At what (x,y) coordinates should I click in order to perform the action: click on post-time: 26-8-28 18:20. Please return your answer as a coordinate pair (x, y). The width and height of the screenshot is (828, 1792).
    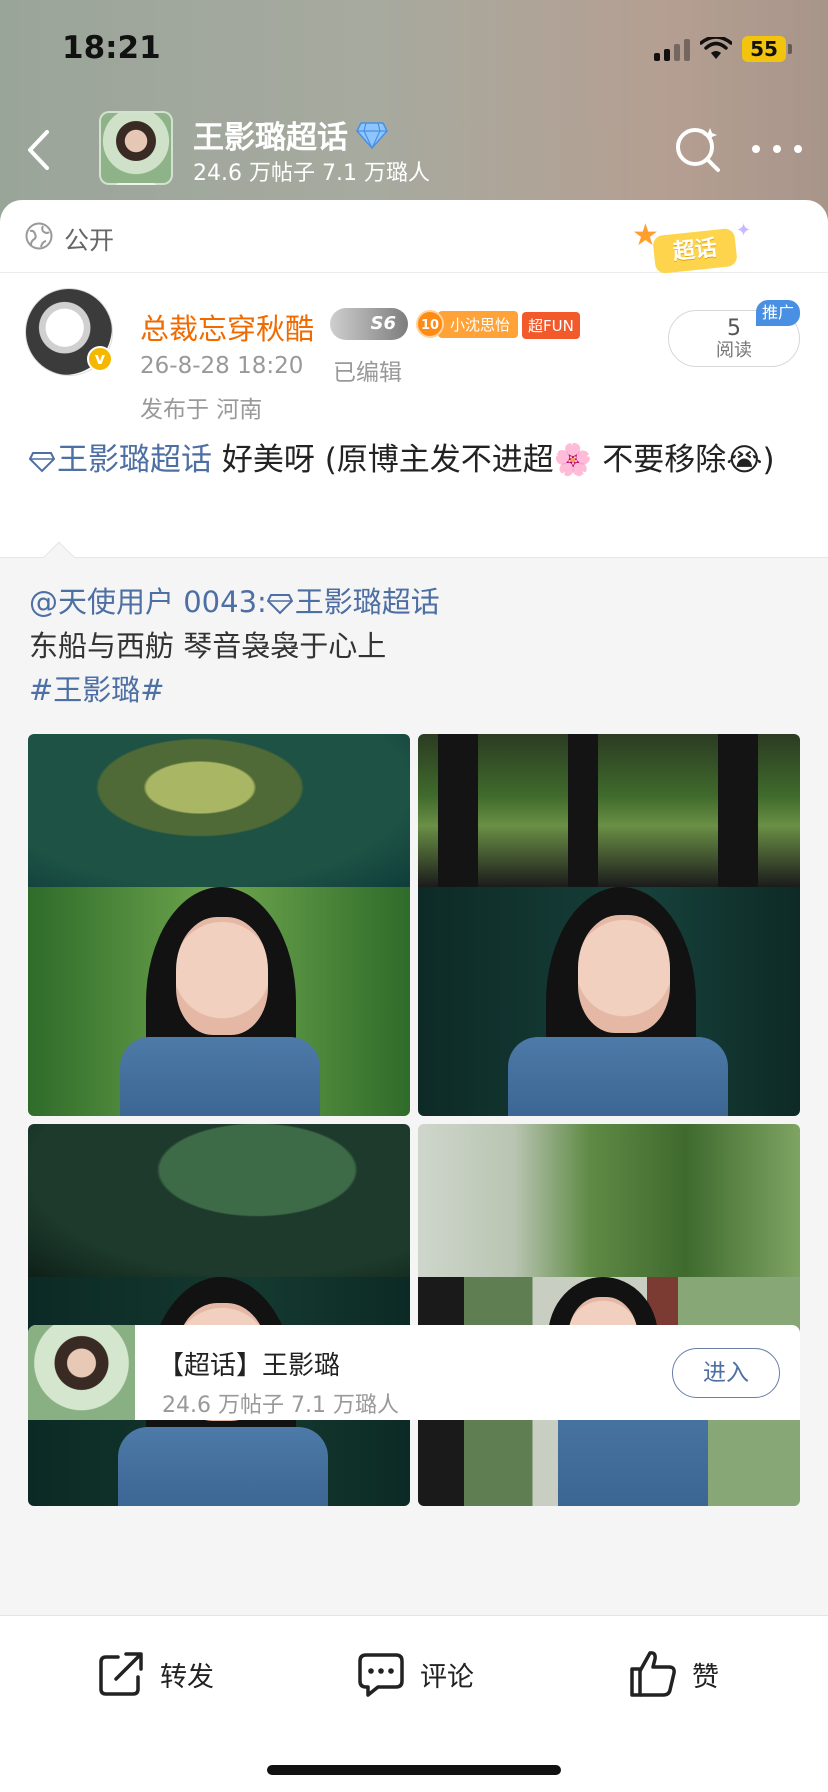
    Looking at the image, I should click on (222, 366).